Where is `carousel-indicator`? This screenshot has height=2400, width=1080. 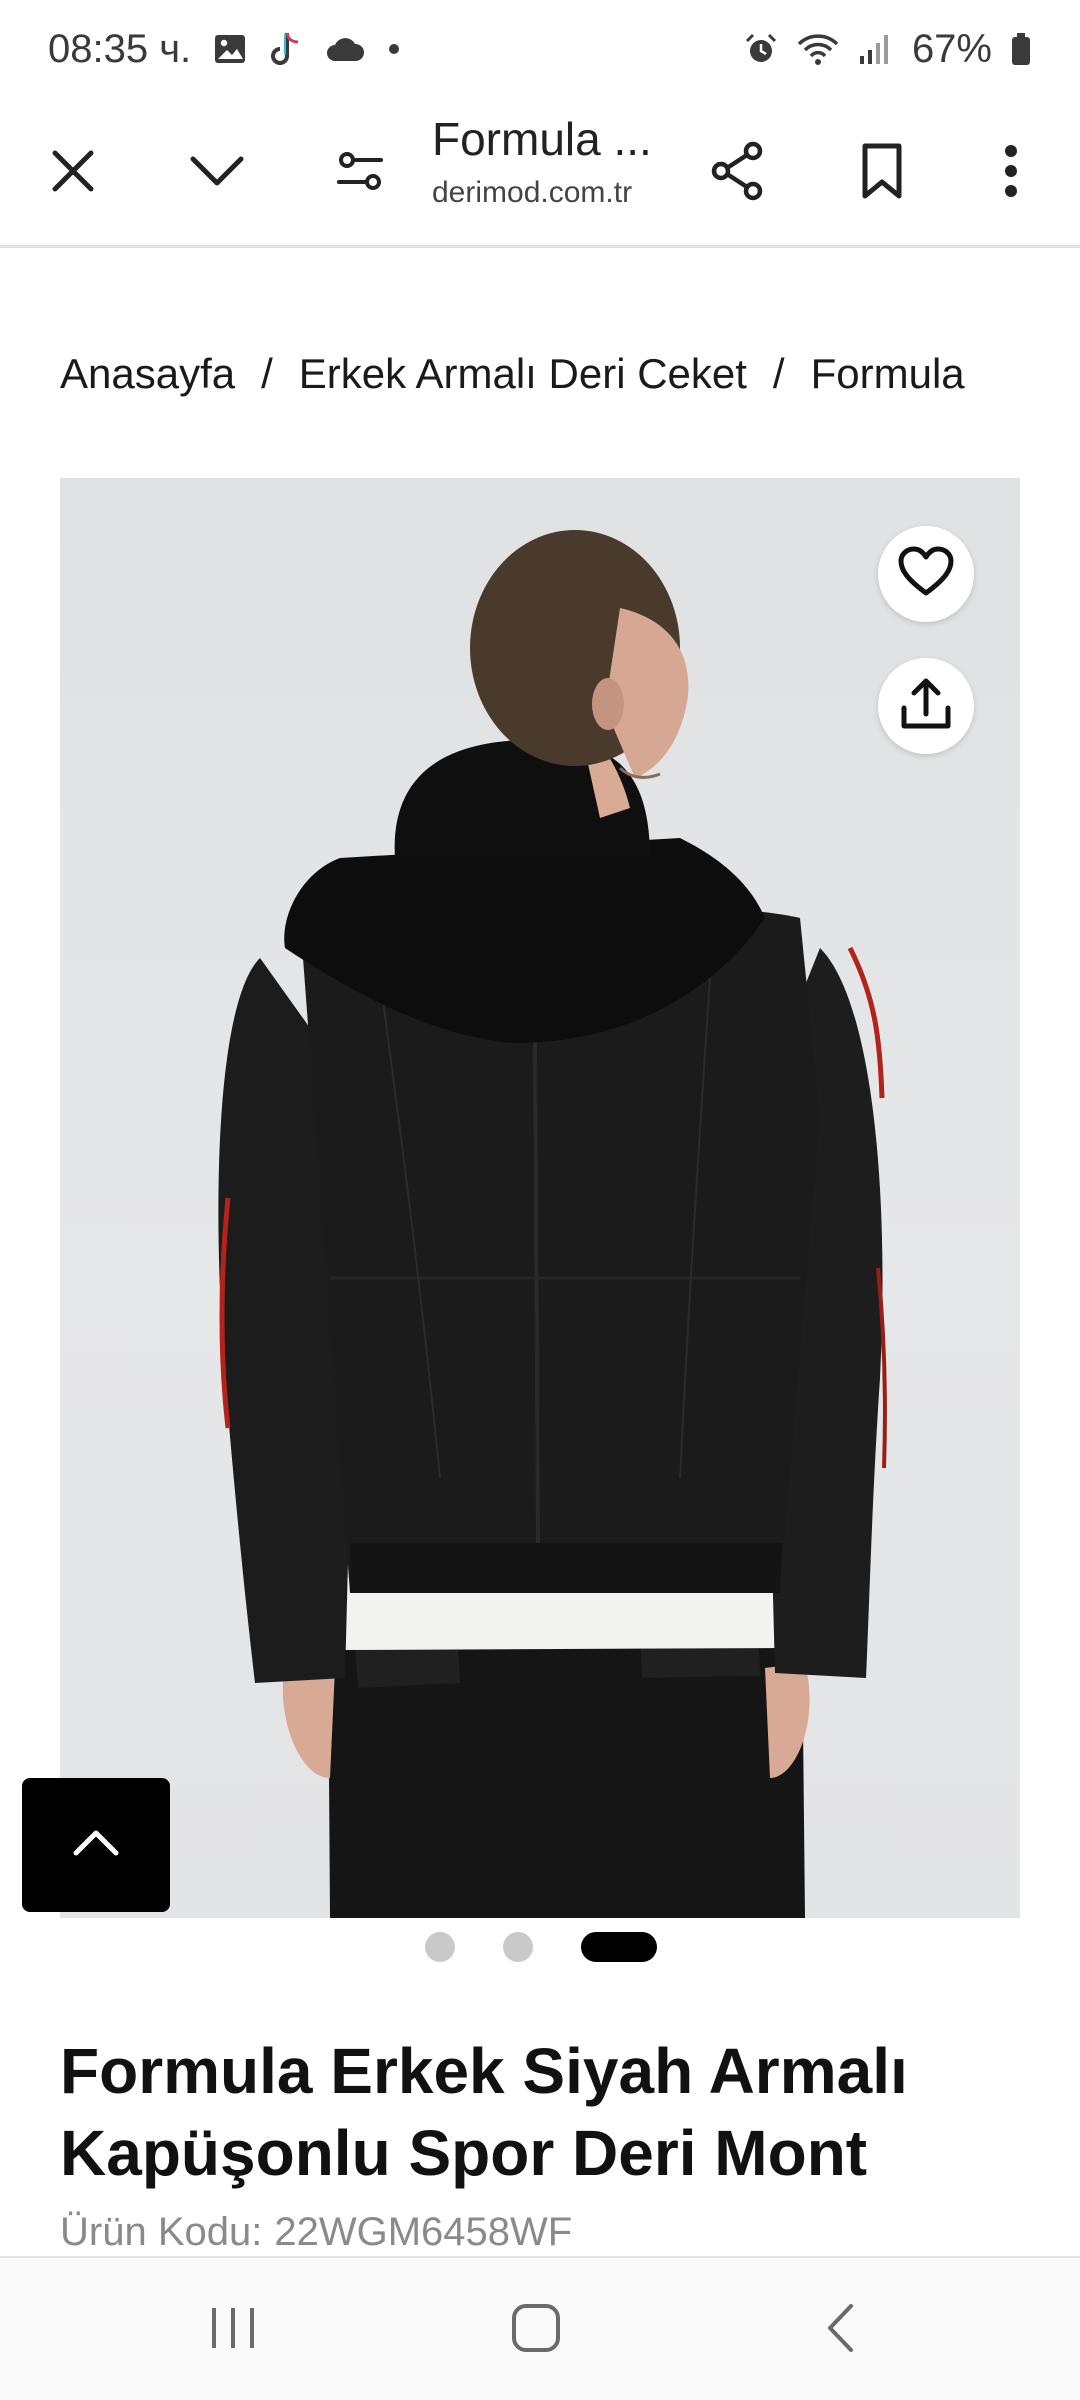
carousel-indicator is located at coordinates (540, 1946).